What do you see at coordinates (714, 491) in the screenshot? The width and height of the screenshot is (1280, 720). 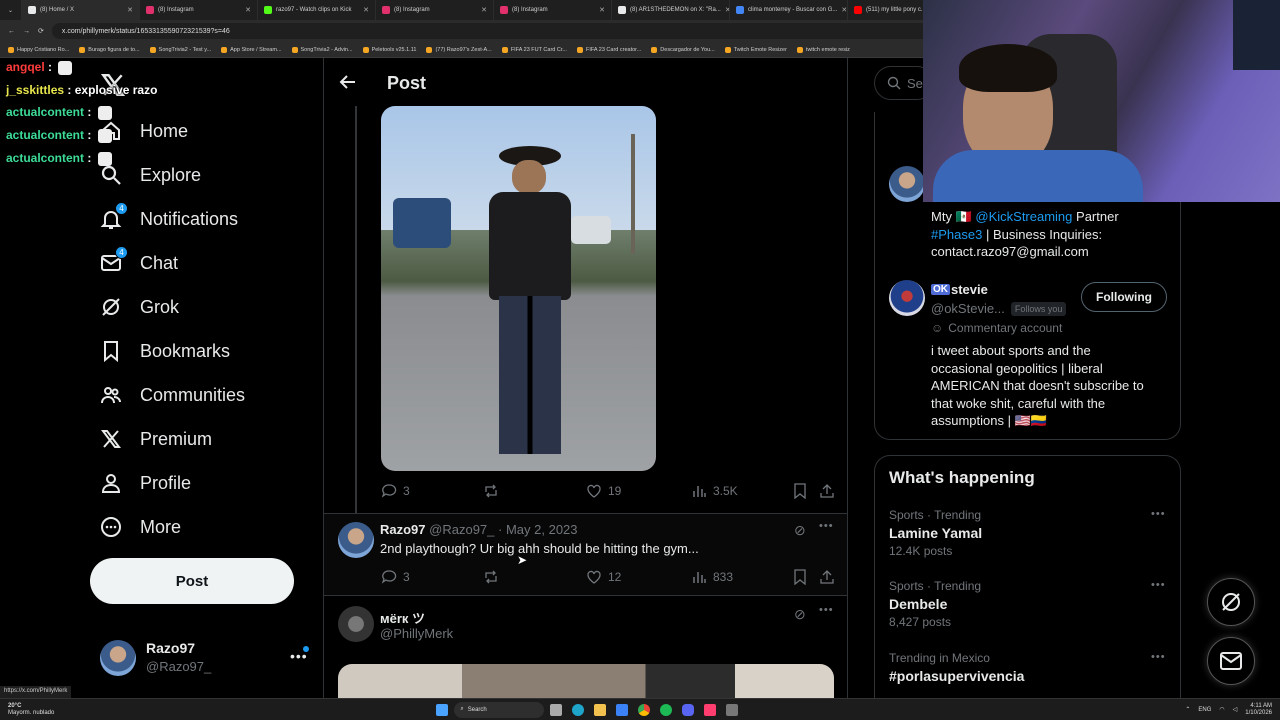 I see `views-button: 3.5K` at bounding box center [714, 491].